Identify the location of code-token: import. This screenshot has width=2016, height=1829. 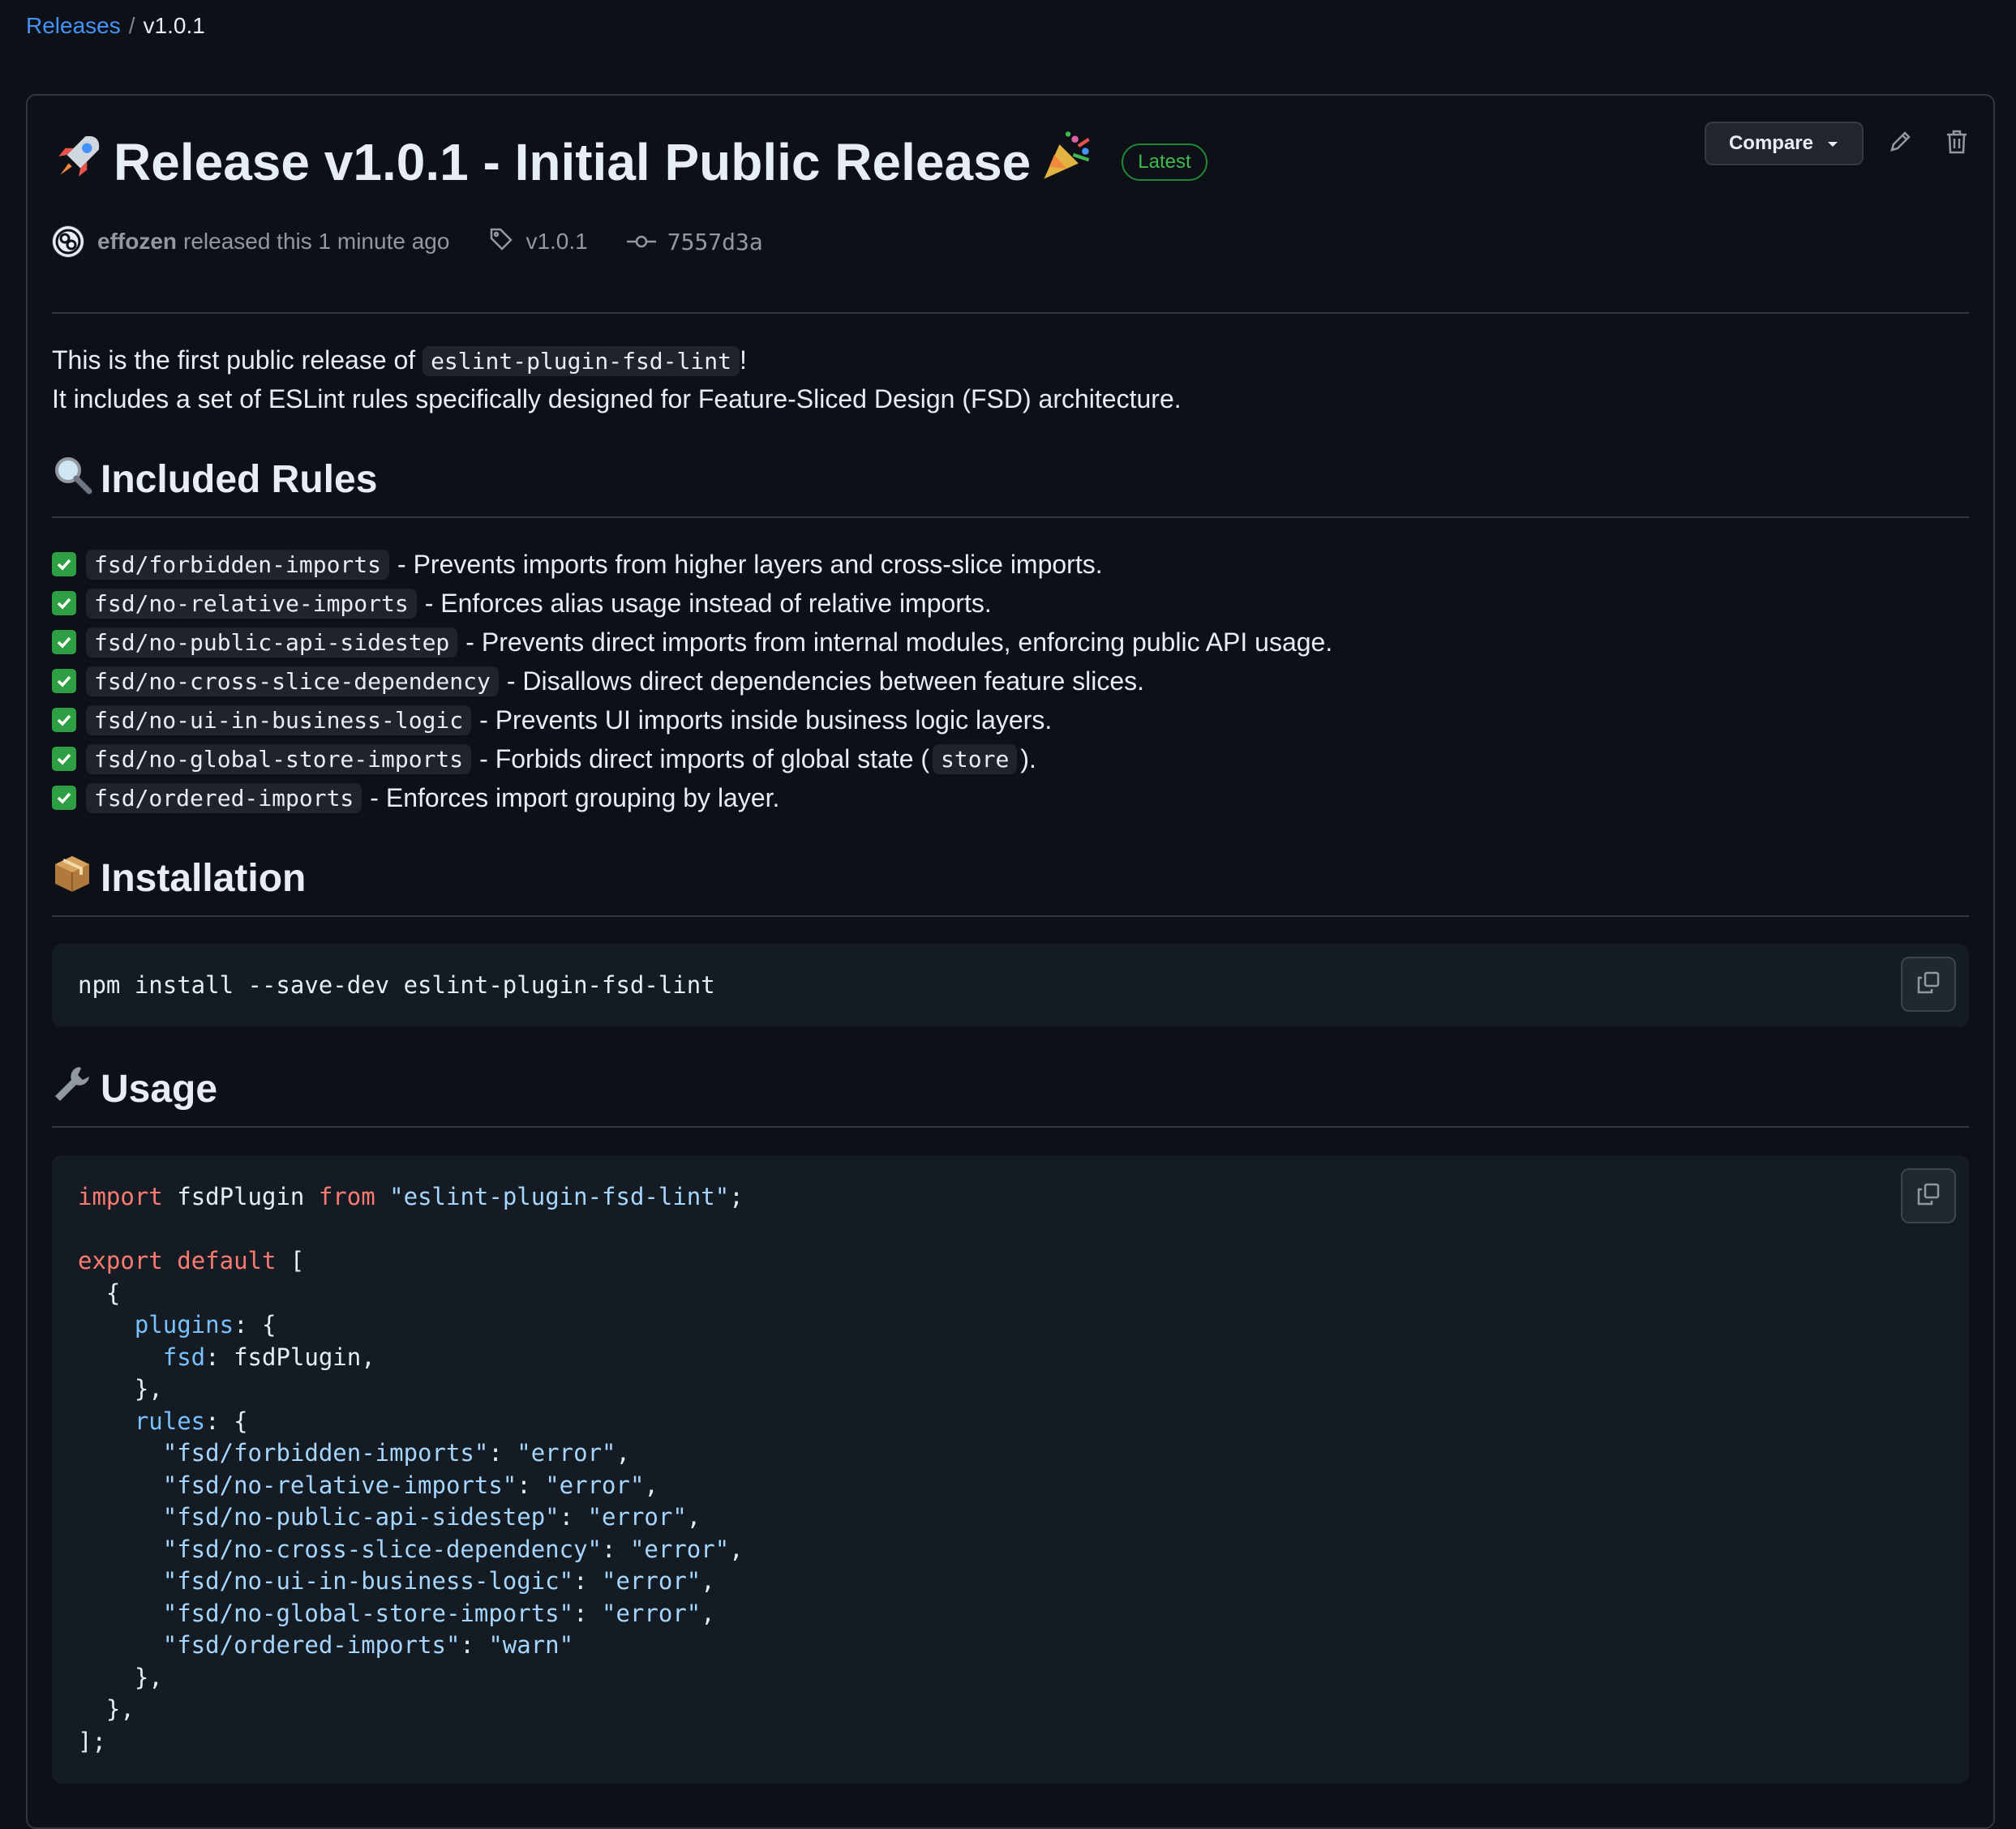
(121, 1197).